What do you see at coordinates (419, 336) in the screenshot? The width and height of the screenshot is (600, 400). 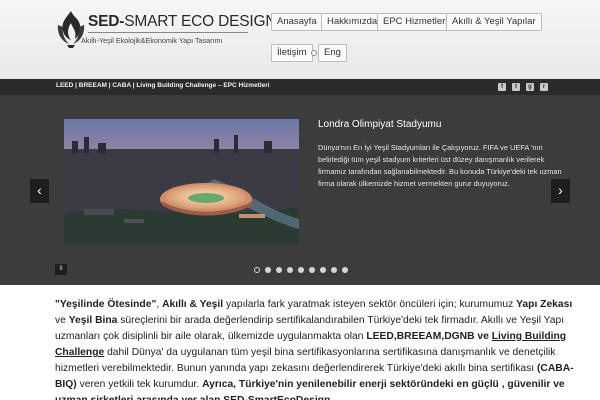 I see `breeam-link: BREEAM` at bounding box center [419, 336].